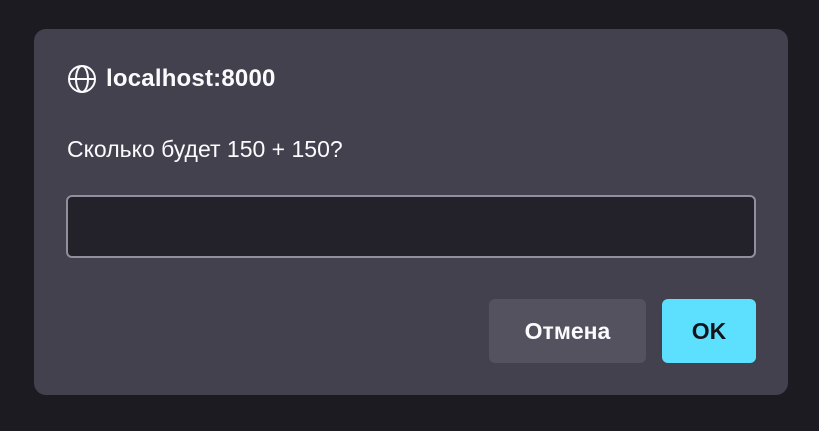 The width and height of the screenshot is (819, 431). Describe the element at coordinates (191, 78) in the screenshot. I see `dialog-origin: localhost:8000` at that location.